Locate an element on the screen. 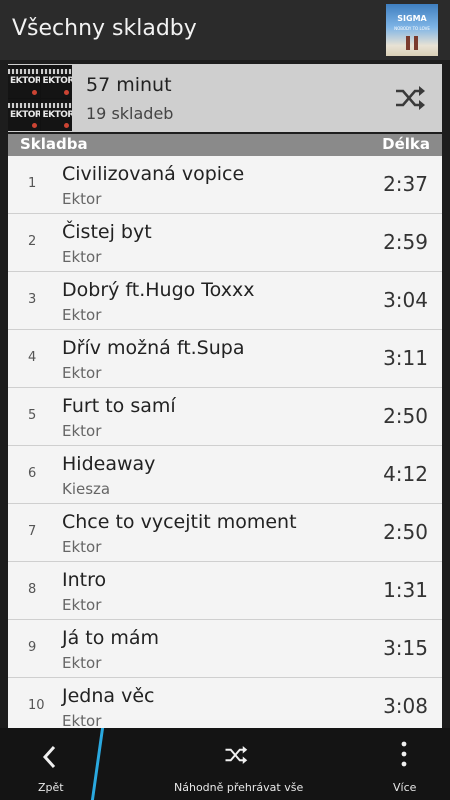 The image size is (450, 800). track-title: Civilizovaná vopice is located at coordinates (153, 174).